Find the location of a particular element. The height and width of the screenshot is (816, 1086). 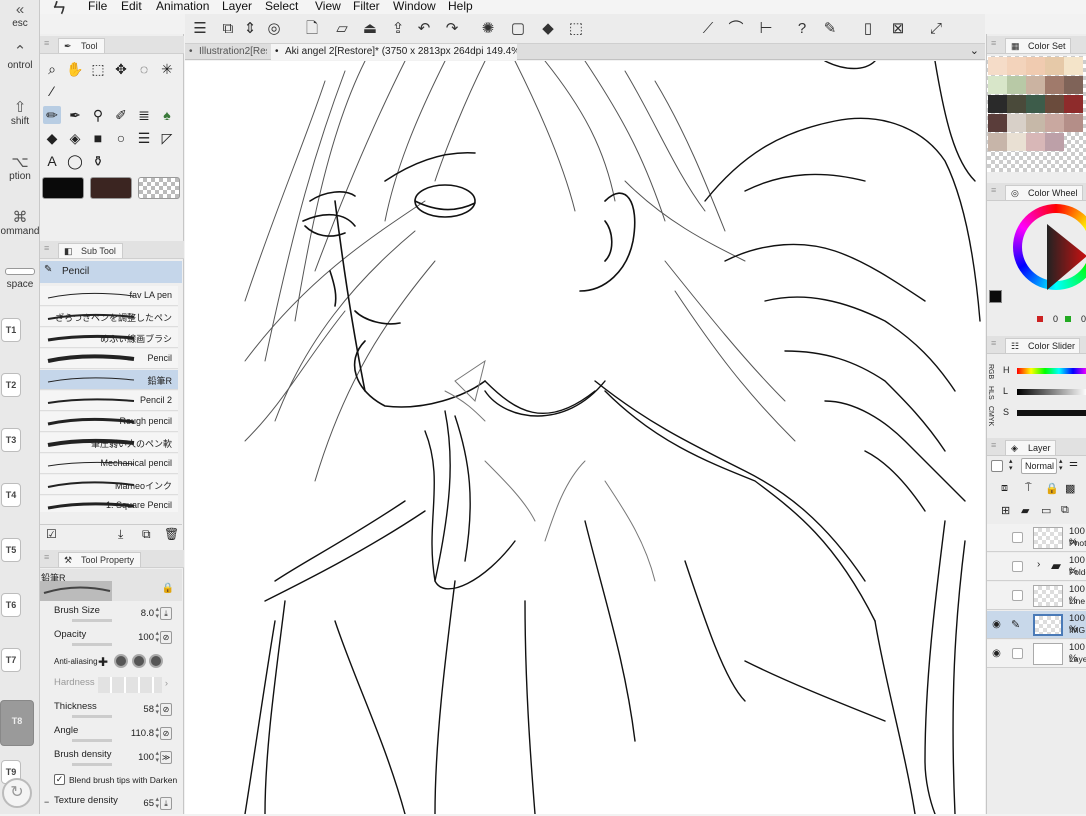

aa-none-icon: ✚ is located at coordinates (103, 662).